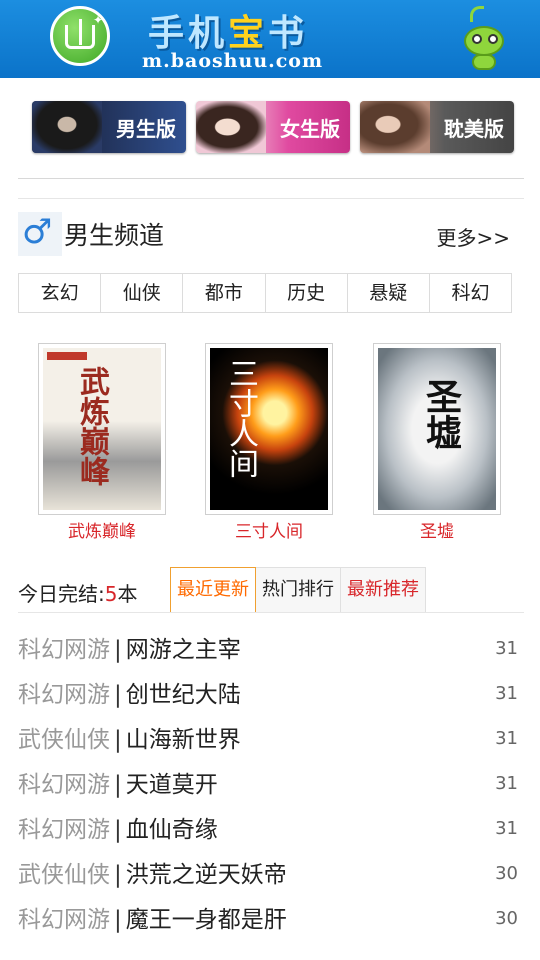  I want to click on list-item-title: 网游之主宰, so click(183, 650).